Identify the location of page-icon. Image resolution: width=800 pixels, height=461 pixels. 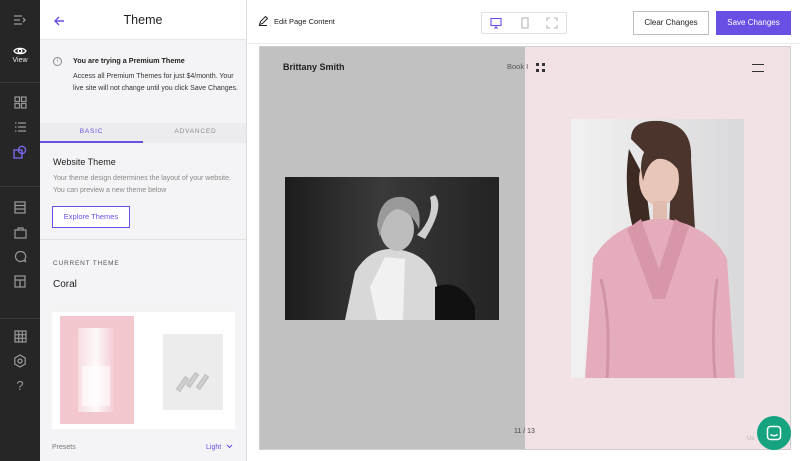
(20, 281).